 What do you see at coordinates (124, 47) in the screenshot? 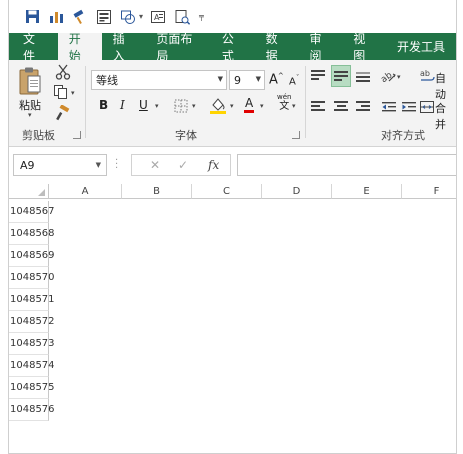
I see `tab-insert: 插入` at bounding box center [124, 47].